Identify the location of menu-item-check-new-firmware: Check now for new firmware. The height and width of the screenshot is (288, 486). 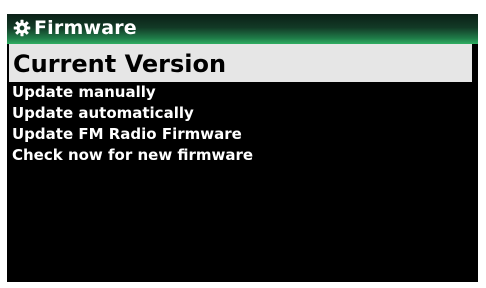
(242, 155).